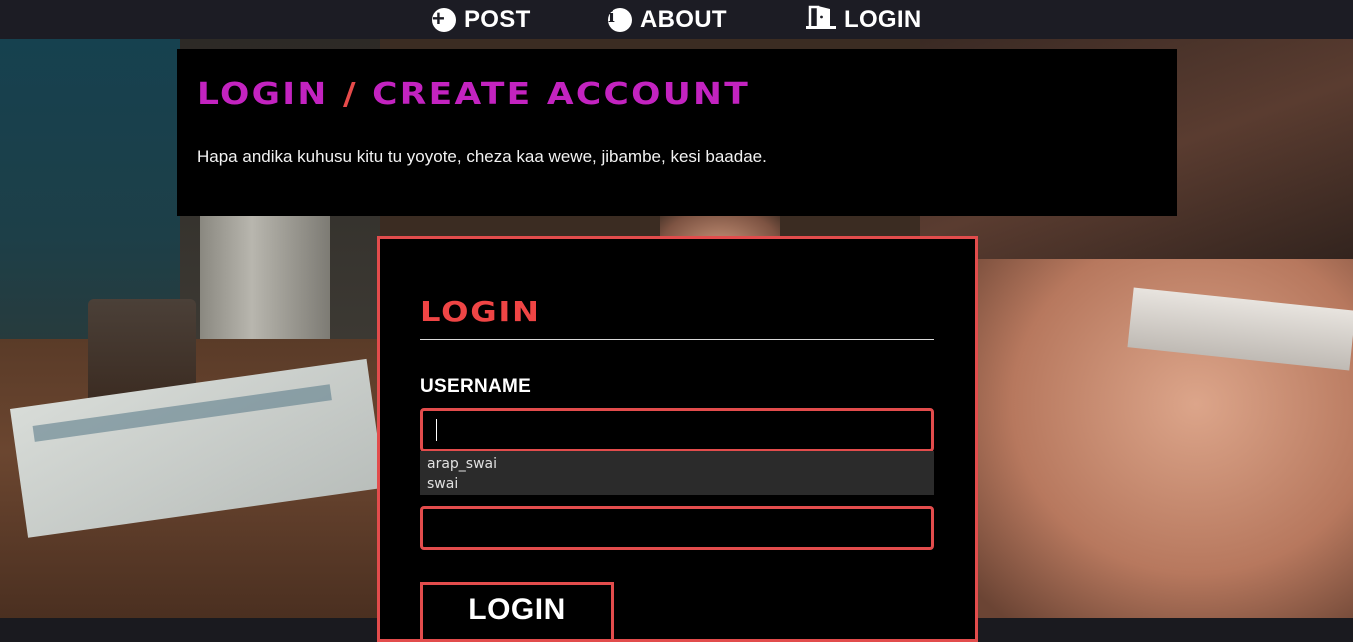  What do you see at coordinates (683, 19) in the screenshot?
I see `nav-about-label: ABOUT` at bounding box center [683, 19].